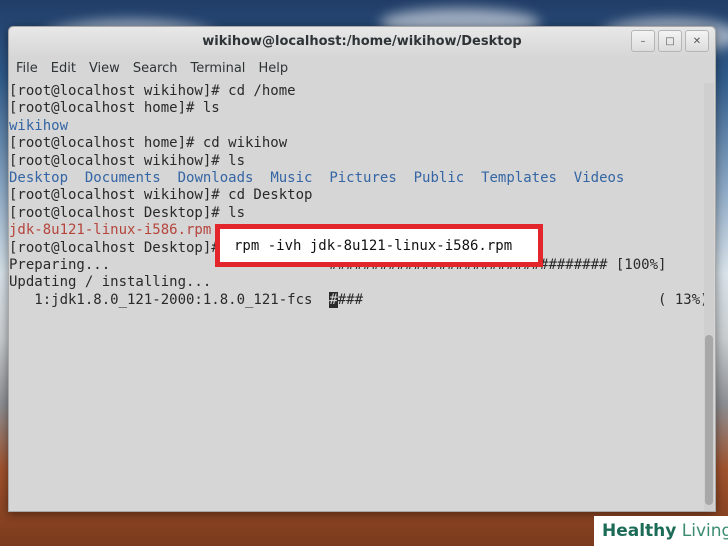 The image size is (728, 546). Describe the element at coordinates (161, 195) in the screenshot. I see `terminal-line: [root@localhost wikihow]# cd Desktop` at that location.